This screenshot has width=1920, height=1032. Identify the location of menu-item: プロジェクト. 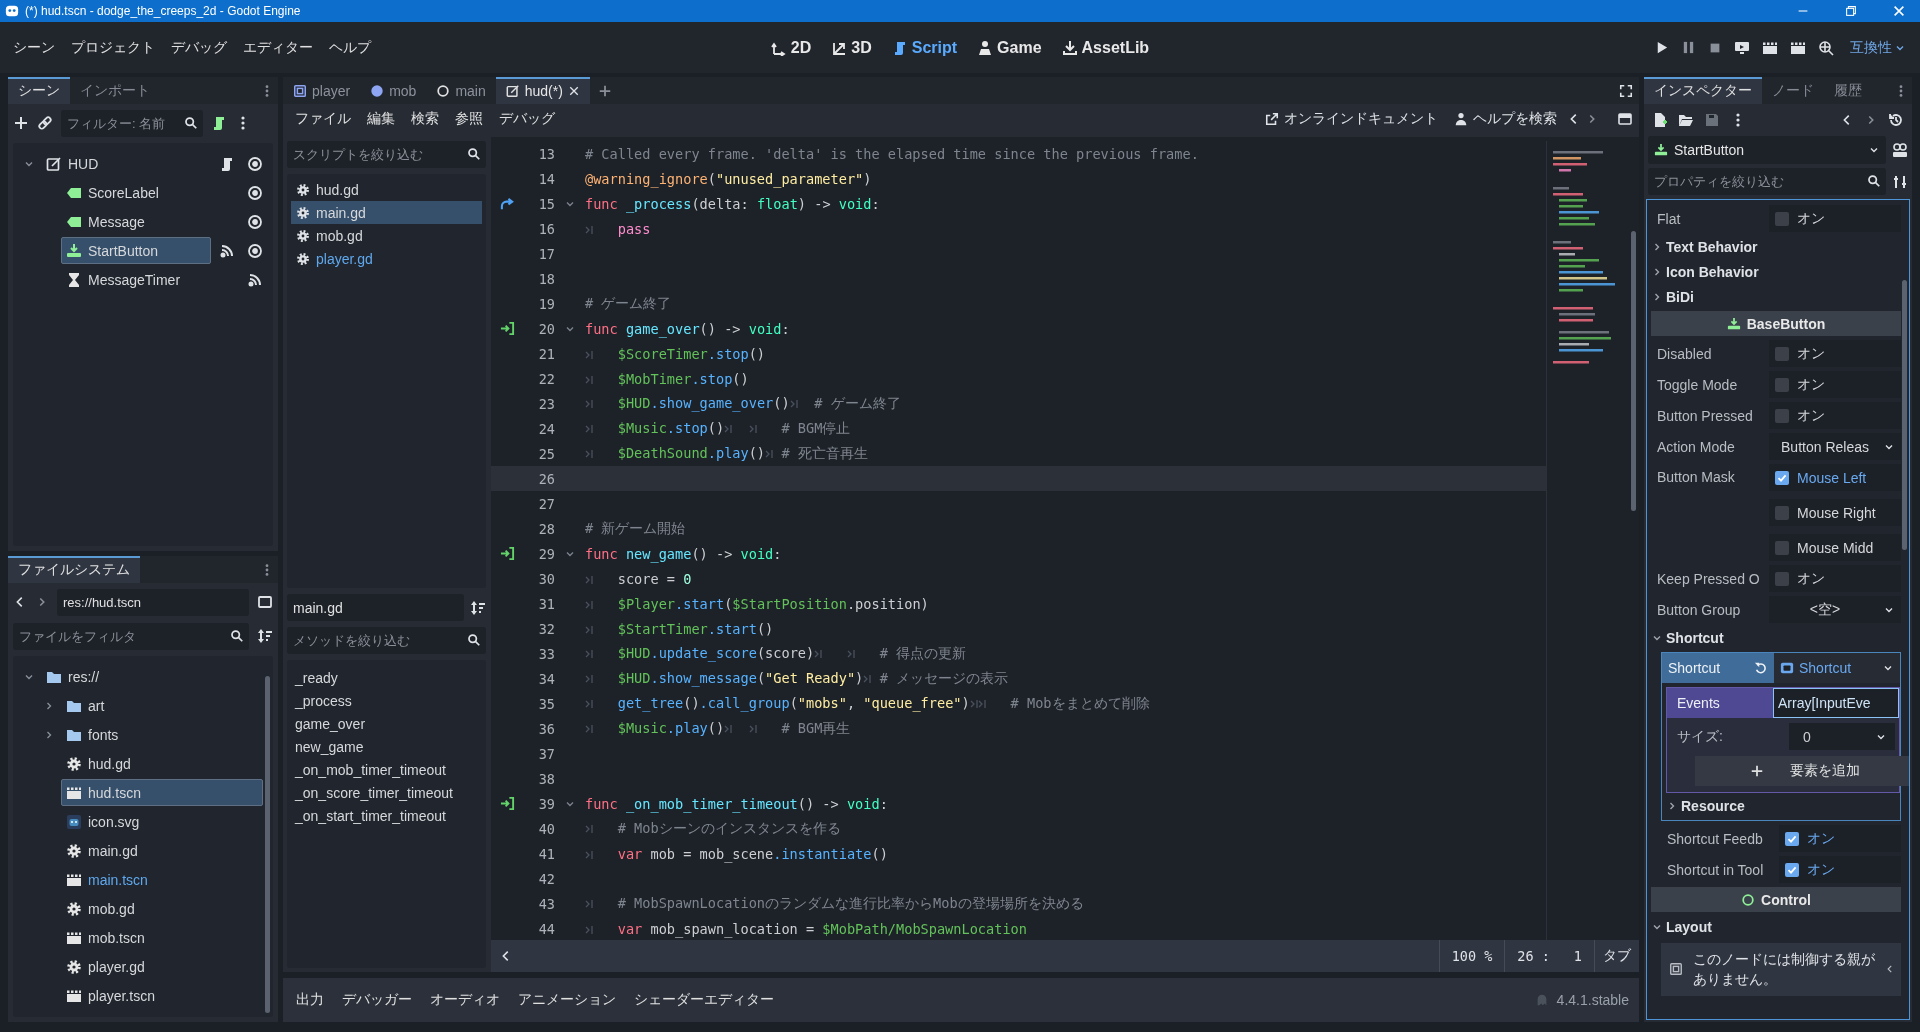
(113, 47).